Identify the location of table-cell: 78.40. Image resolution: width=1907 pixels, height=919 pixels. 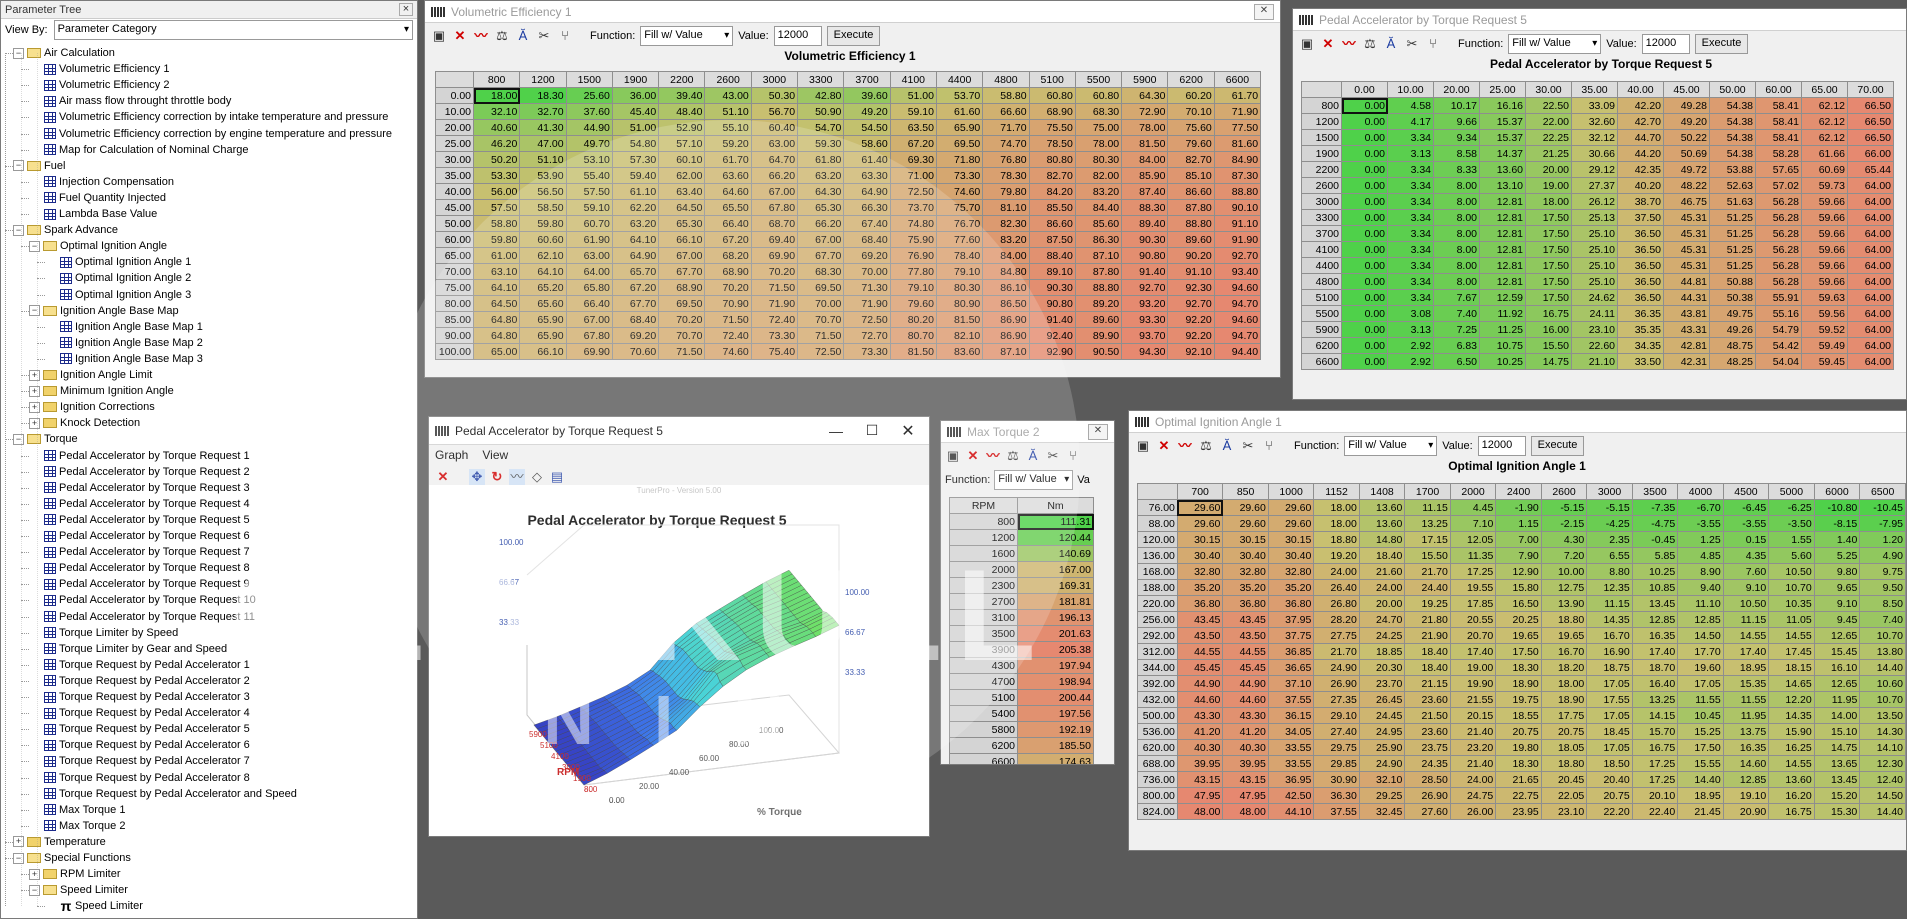
(959, 255).